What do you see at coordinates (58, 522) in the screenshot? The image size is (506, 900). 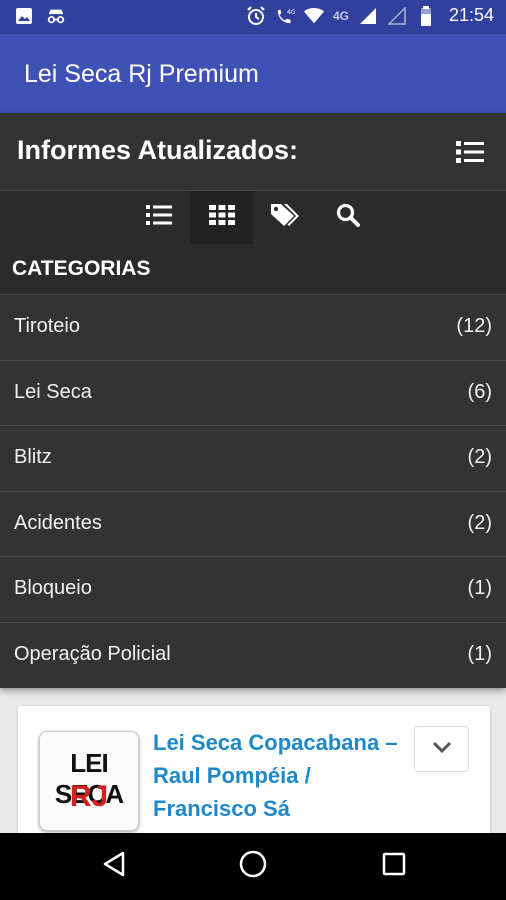 I see `category-name: Acidentes` at bounding box center [58, 522].